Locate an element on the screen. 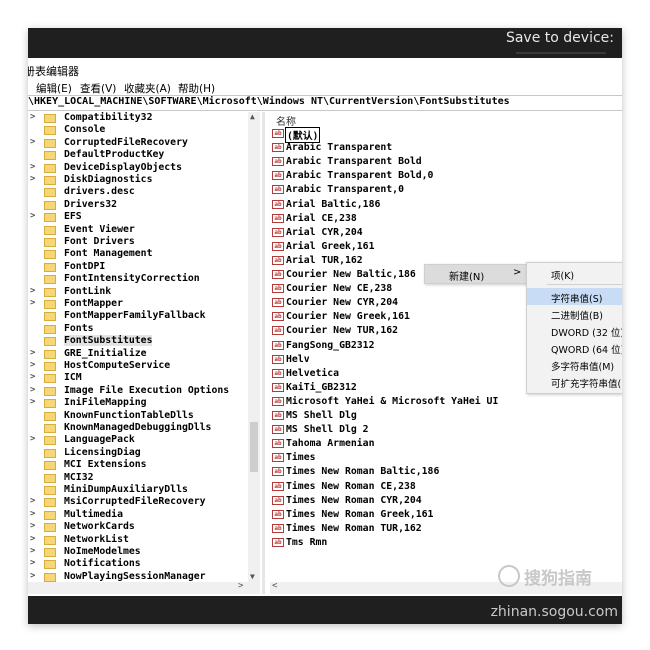 The width and height of the screenshot is (650, 650). value-name: Courier New TUR,162 is located at coordinates (342, 331).